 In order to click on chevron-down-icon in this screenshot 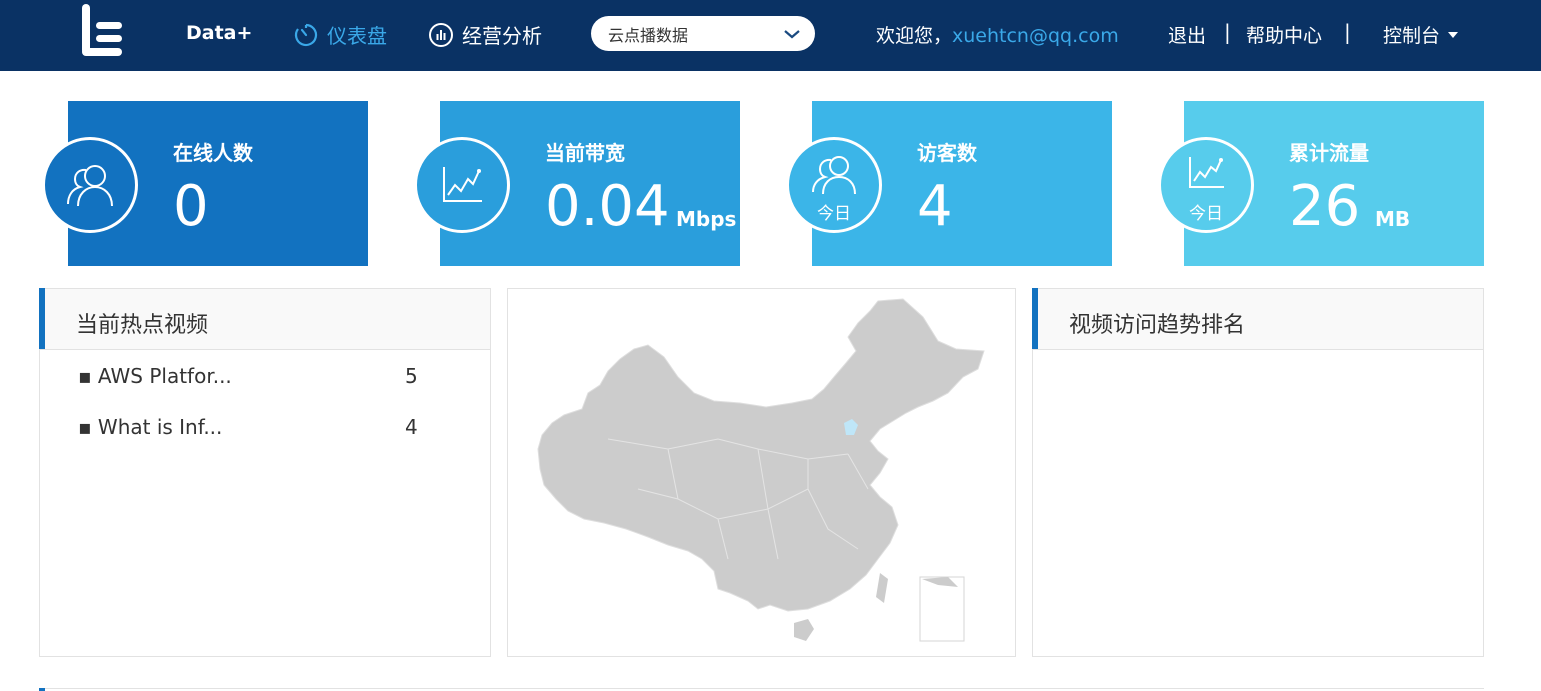, I will do `click(792, 33)`.